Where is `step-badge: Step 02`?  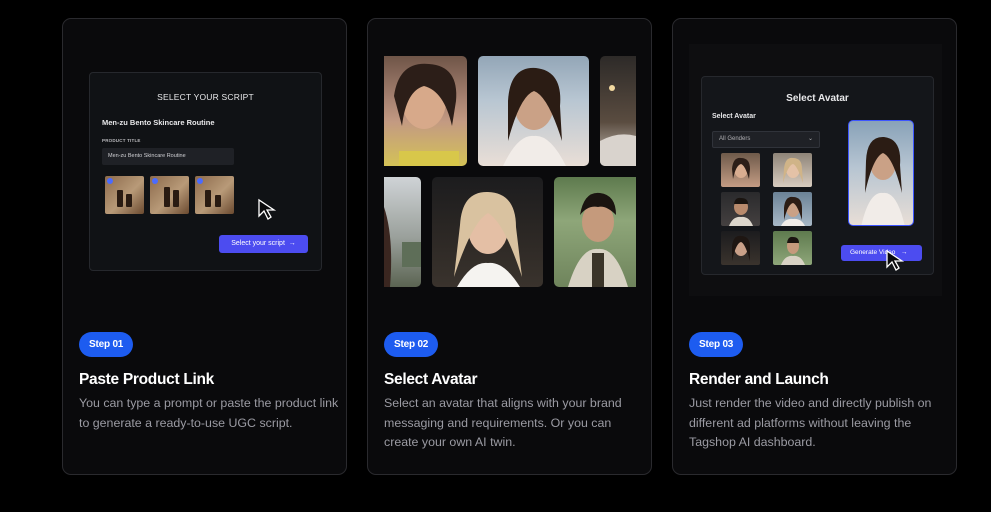
step-badge: Step 02 is located at coordinates (411, 344).